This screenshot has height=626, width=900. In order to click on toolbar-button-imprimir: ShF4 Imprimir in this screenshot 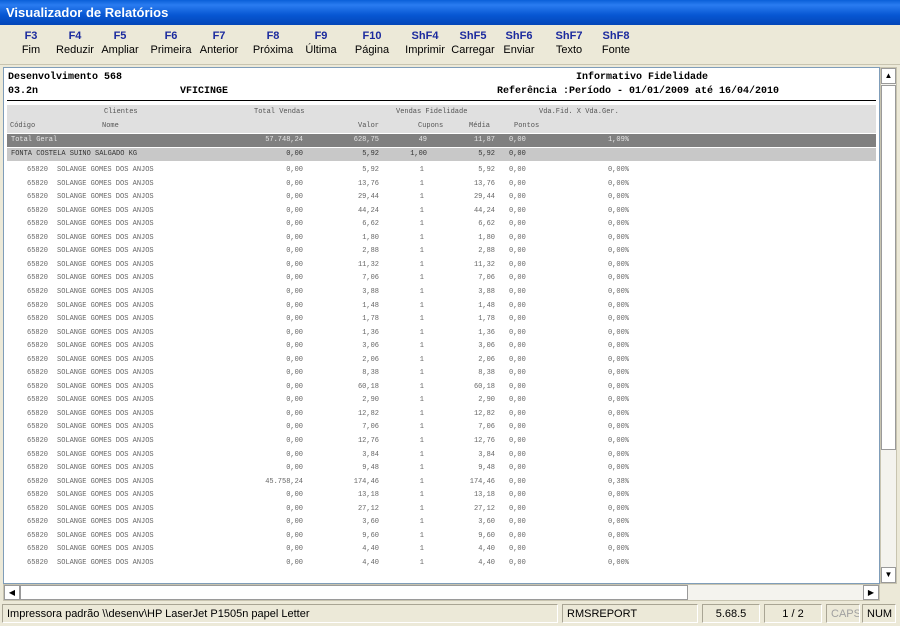, I will do `click(425, 45)`.